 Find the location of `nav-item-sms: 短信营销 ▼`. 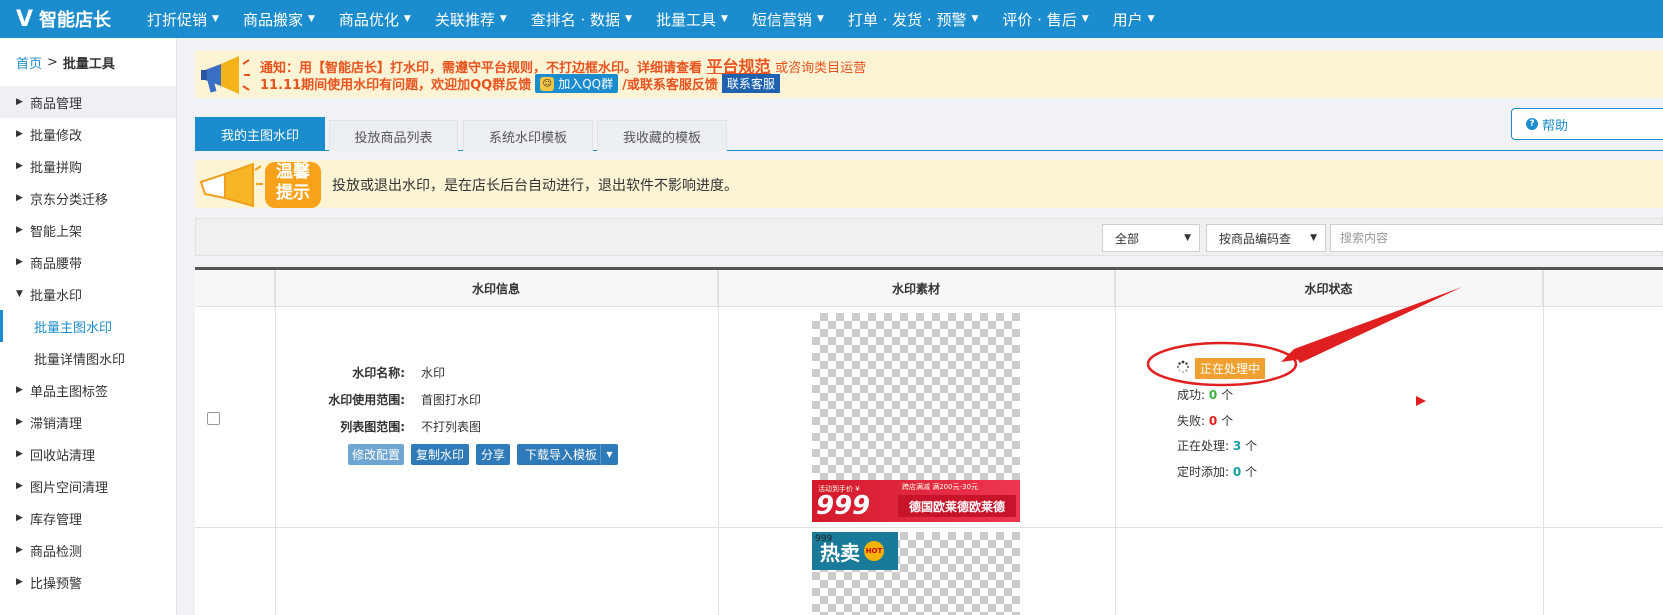

nav-item-sms: 短信营销 ▼ is located at coordinates (788, 19).